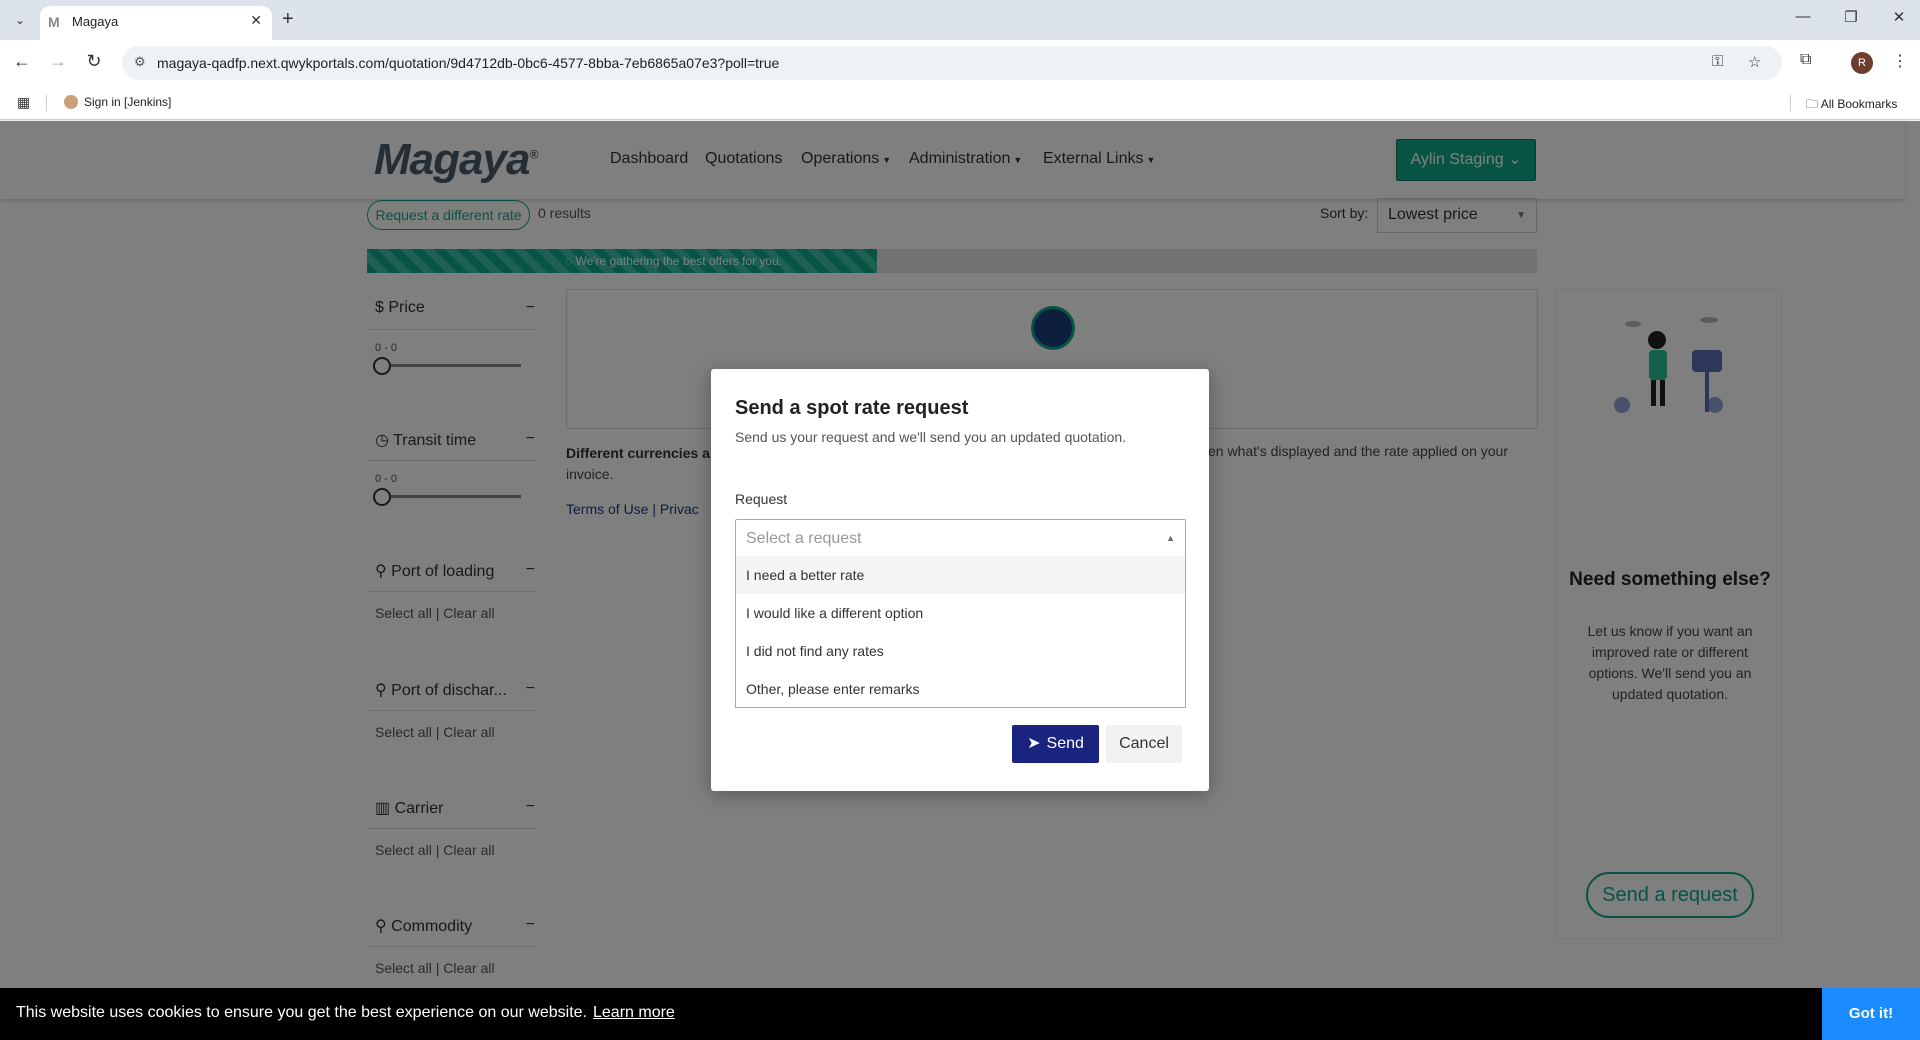  I want to click on new-tab-icon: +, so click(288, 19).